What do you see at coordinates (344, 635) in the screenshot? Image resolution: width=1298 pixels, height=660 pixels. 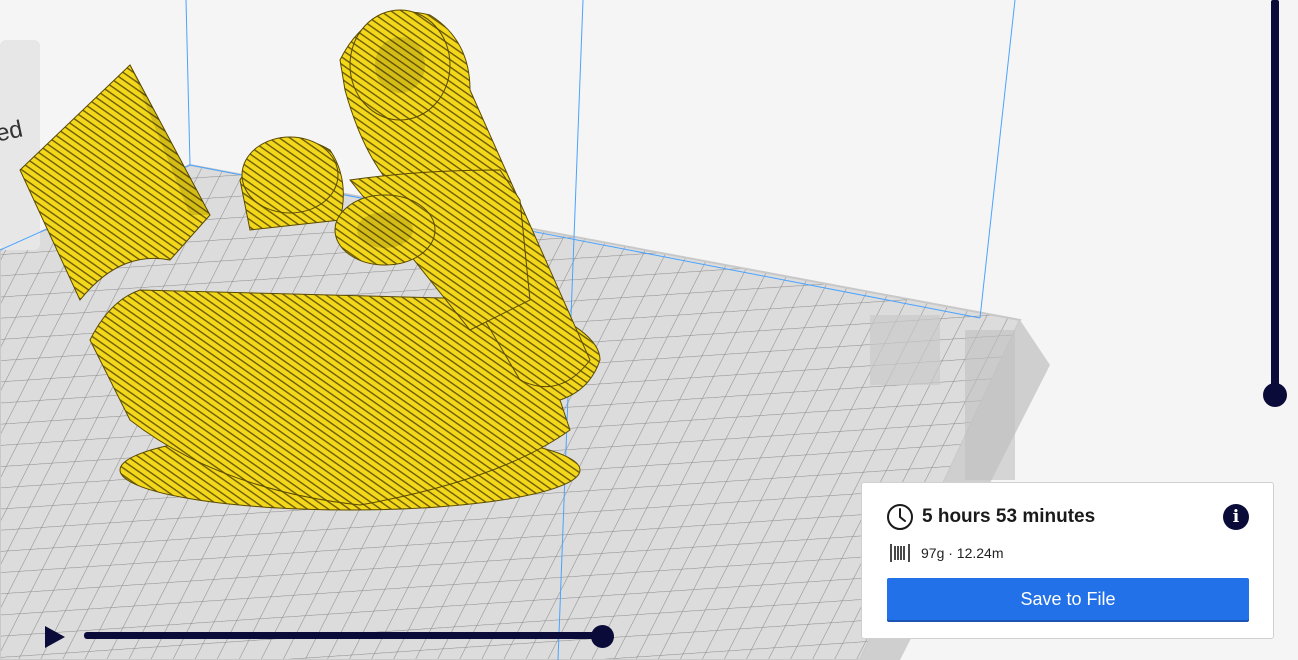 I see `simulation-slider-track` at bounding box center [344, 635].